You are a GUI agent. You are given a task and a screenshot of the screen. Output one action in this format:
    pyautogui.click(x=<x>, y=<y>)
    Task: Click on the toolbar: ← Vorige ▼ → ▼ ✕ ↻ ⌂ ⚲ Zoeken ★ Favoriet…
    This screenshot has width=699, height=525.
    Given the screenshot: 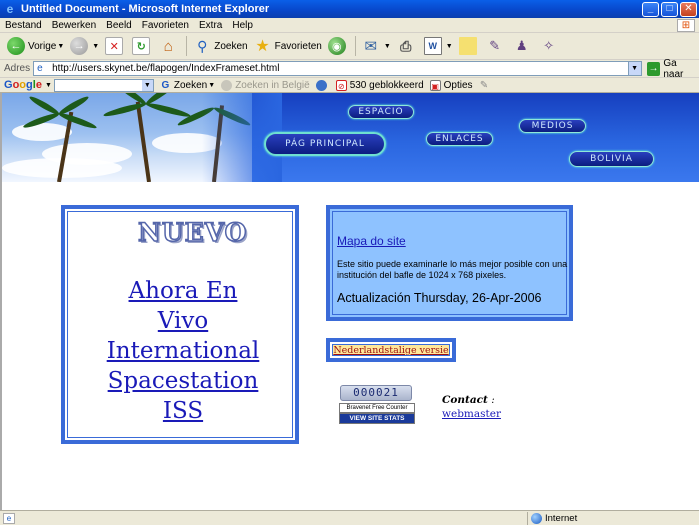 What is the action you would take?
    pyautogui.click(x=349, y=46)
    